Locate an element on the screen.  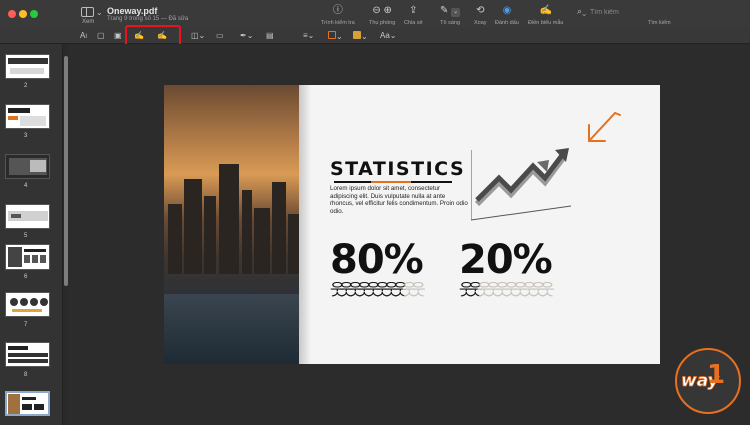
markup-icon: ◉ is located at coordinates (507, 10).